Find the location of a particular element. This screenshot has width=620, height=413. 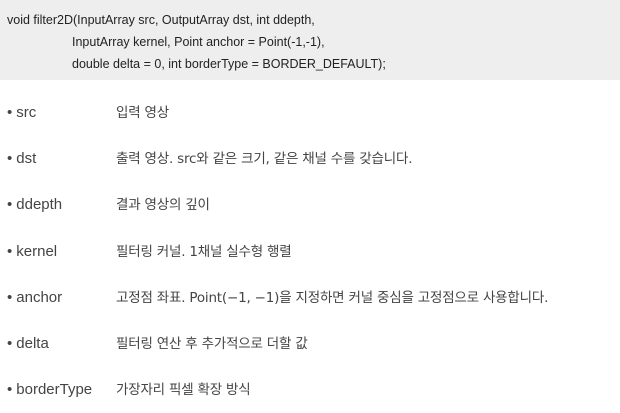

parameter-name-text: dst is located at coordinates (26, 159).